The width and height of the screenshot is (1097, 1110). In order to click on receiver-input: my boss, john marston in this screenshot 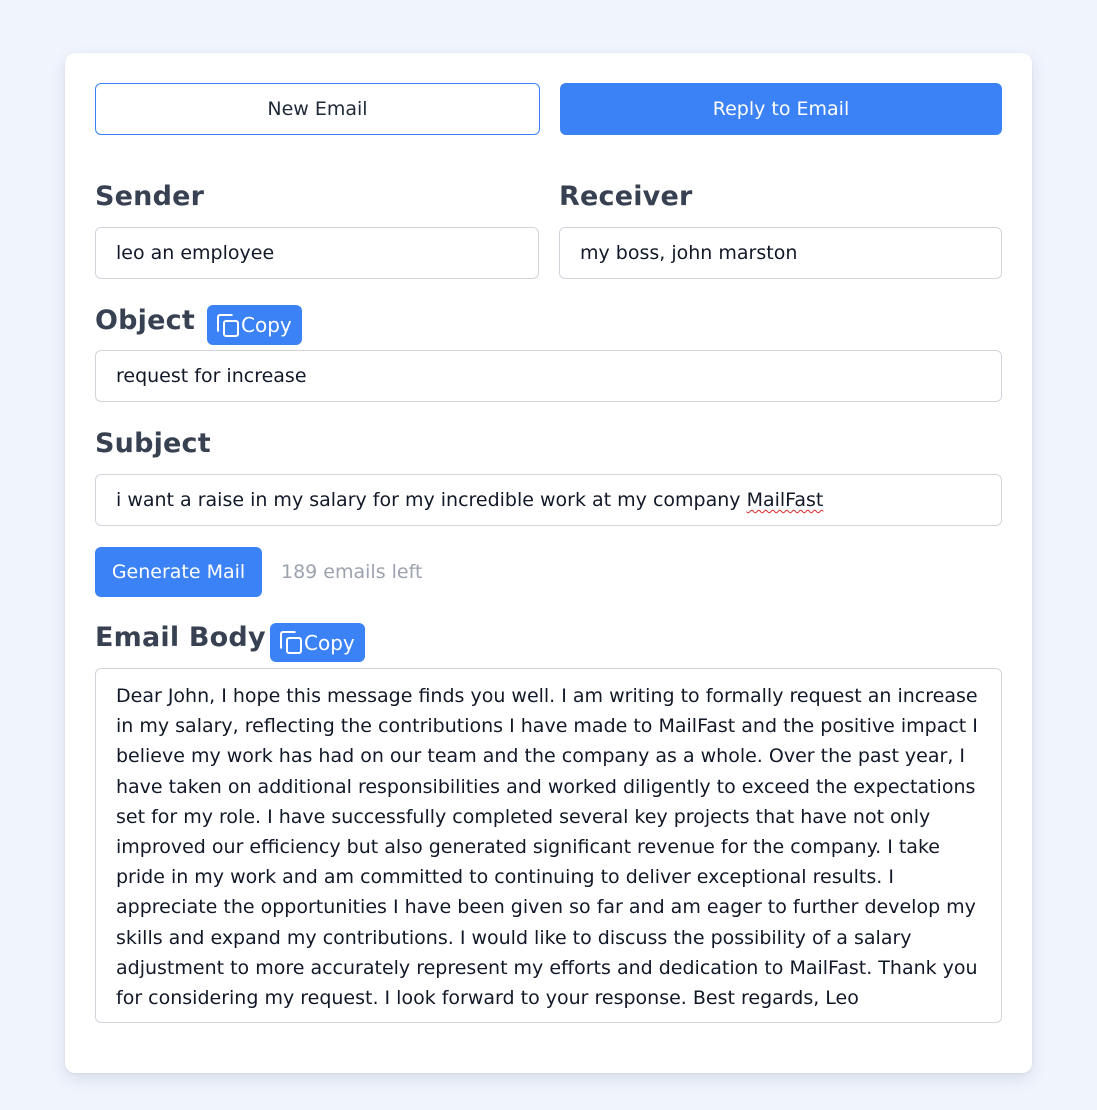, I will do `click(780, 253)`.